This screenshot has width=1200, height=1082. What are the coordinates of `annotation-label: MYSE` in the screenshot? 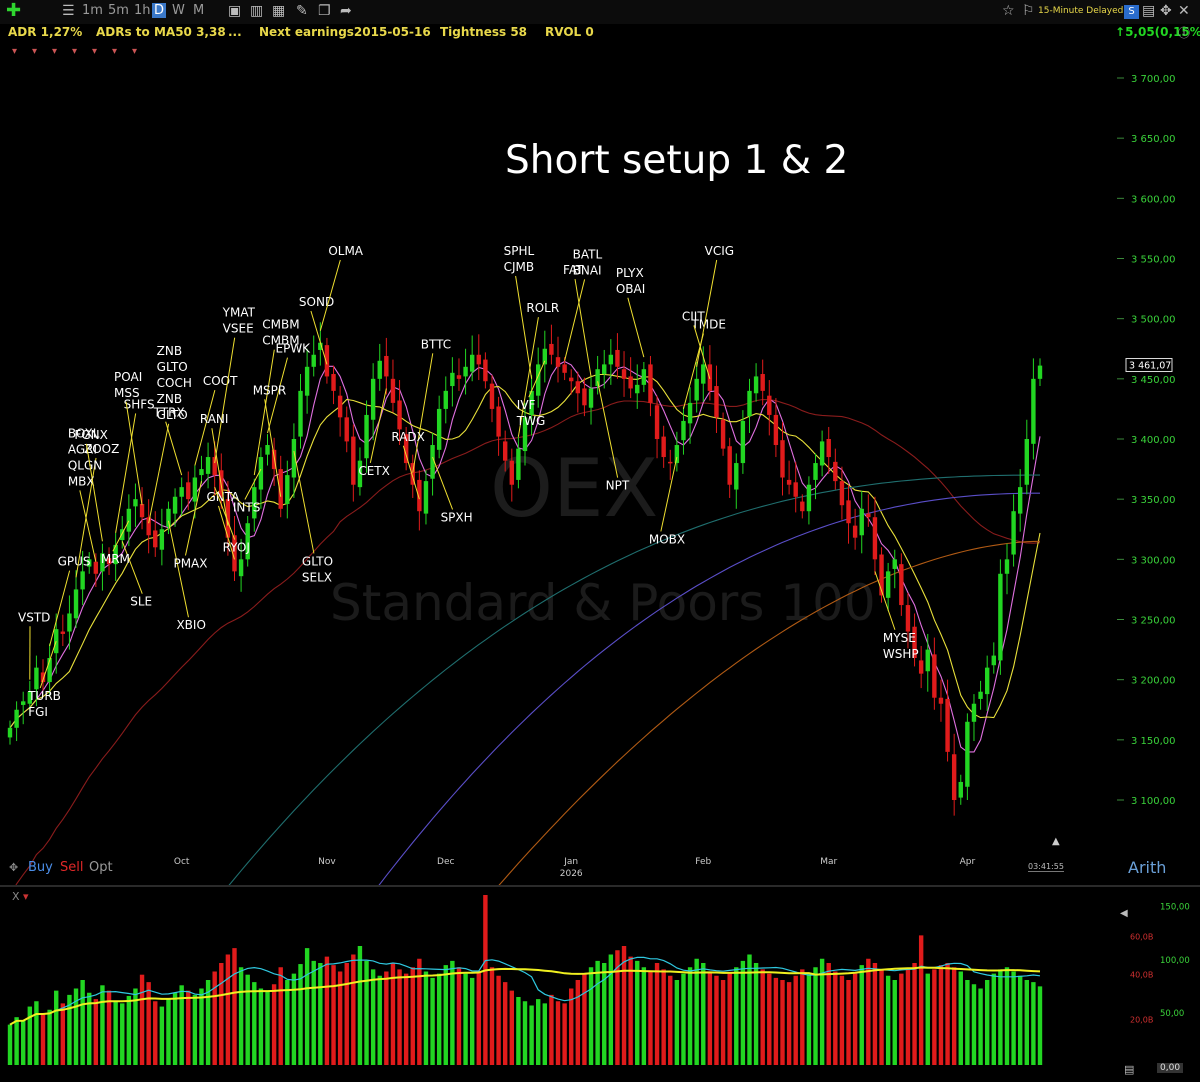 It's located at (899, 638).